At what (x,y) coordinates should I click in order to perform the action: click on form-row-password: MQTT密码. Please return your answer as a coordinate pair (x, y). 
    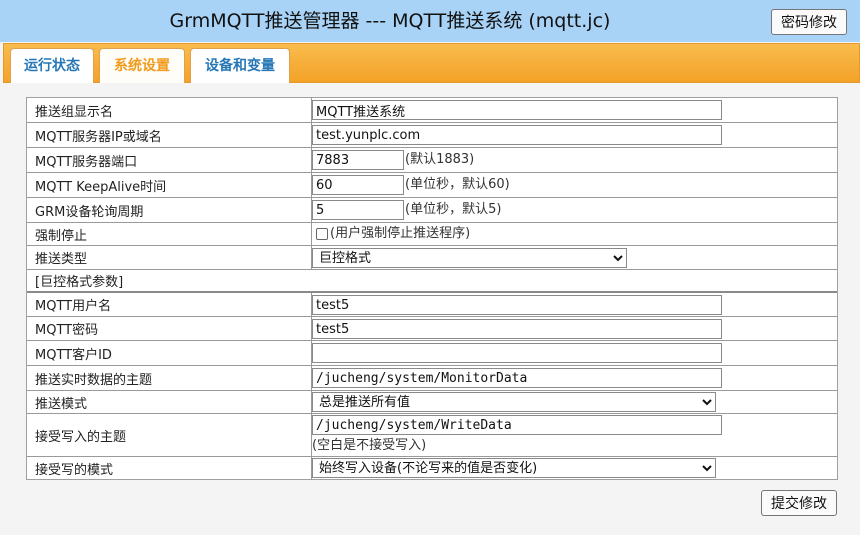
    Looking at the image, I should click on (432, 329).